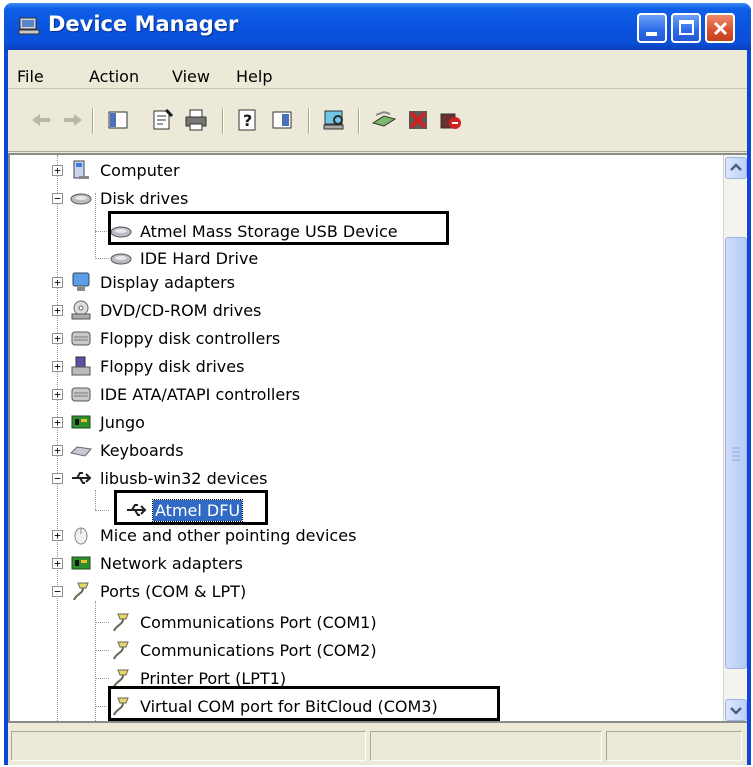  I want to click on circuit-board-icon, so click(81, 422).